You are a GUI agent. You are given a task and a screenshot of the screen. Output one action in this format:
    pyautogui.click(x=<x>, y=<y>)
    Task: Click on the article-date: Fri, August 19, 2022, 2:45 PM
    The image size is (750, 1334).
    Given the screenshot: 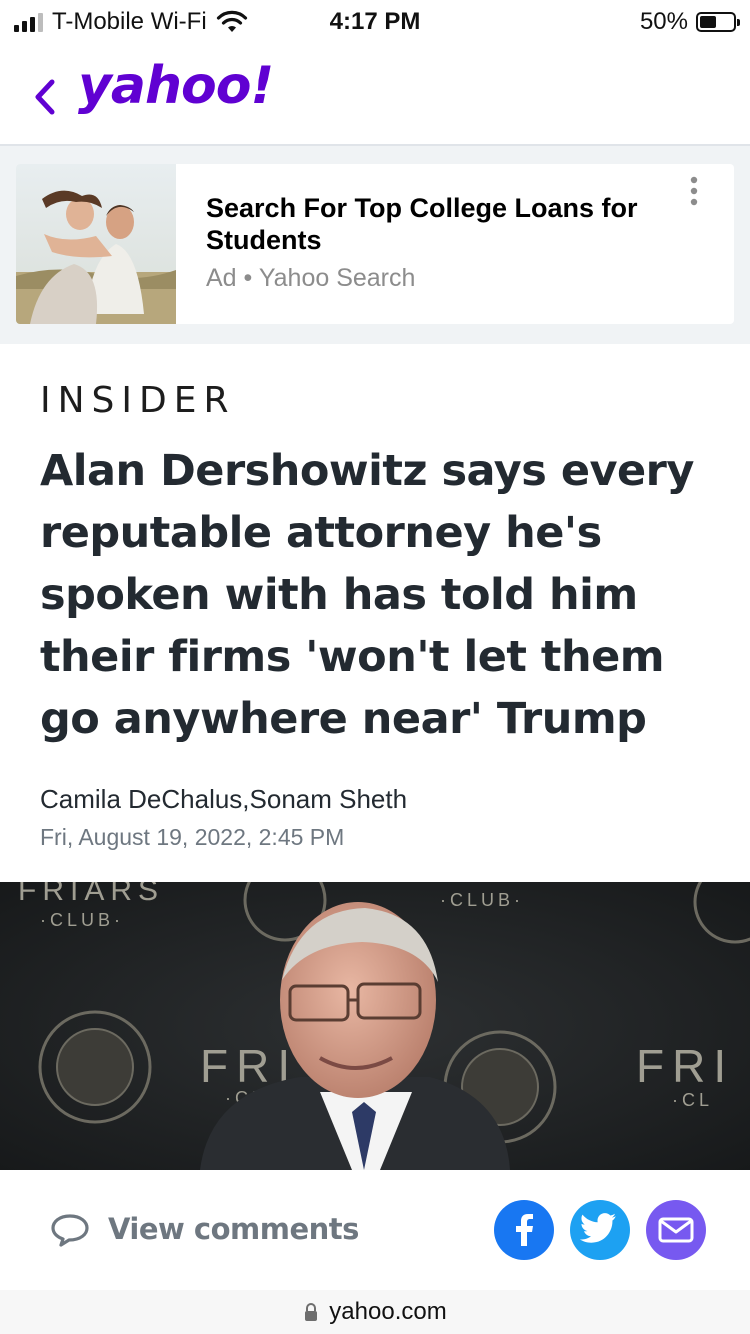 What is the action you would take?
    pyautogui.click(x=192, y=837)
    